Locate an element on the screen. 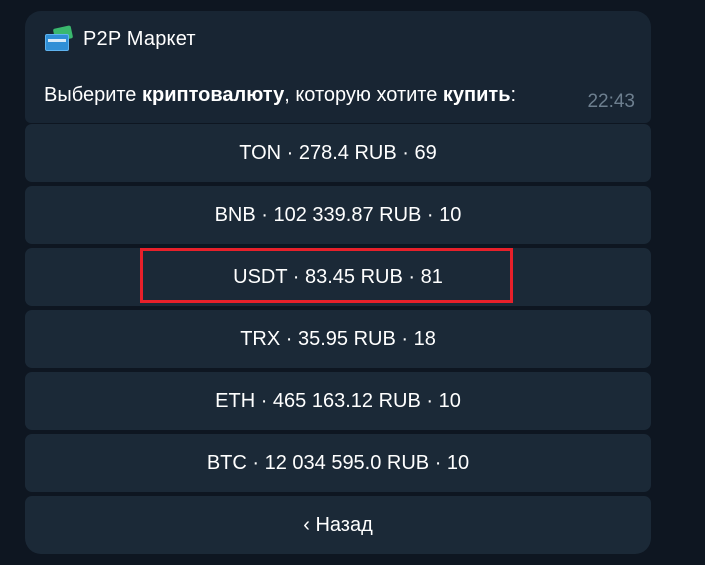 This screenshot has height=565, width=705. bnb-button: BNB · 102 339.87 RUB · 10 is located at coordinates (338, 215).